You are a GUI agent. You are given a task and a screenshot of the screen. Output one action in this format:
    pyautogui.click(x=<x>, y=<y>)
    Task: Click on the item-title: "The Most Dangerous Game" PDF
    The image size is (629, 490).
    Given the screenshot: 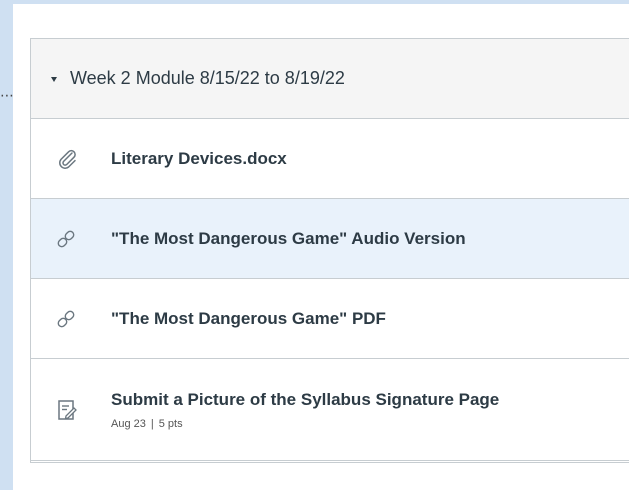 What is the action you would take?
    pyautogui.click(x=248, y=319)
    